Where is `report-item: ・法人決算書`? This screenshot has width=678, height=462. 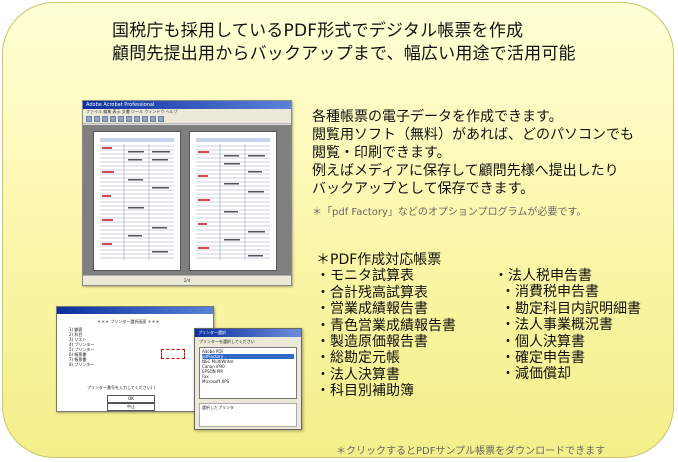 report-item: ・法人決算書 is located at coordinates (358, 374).